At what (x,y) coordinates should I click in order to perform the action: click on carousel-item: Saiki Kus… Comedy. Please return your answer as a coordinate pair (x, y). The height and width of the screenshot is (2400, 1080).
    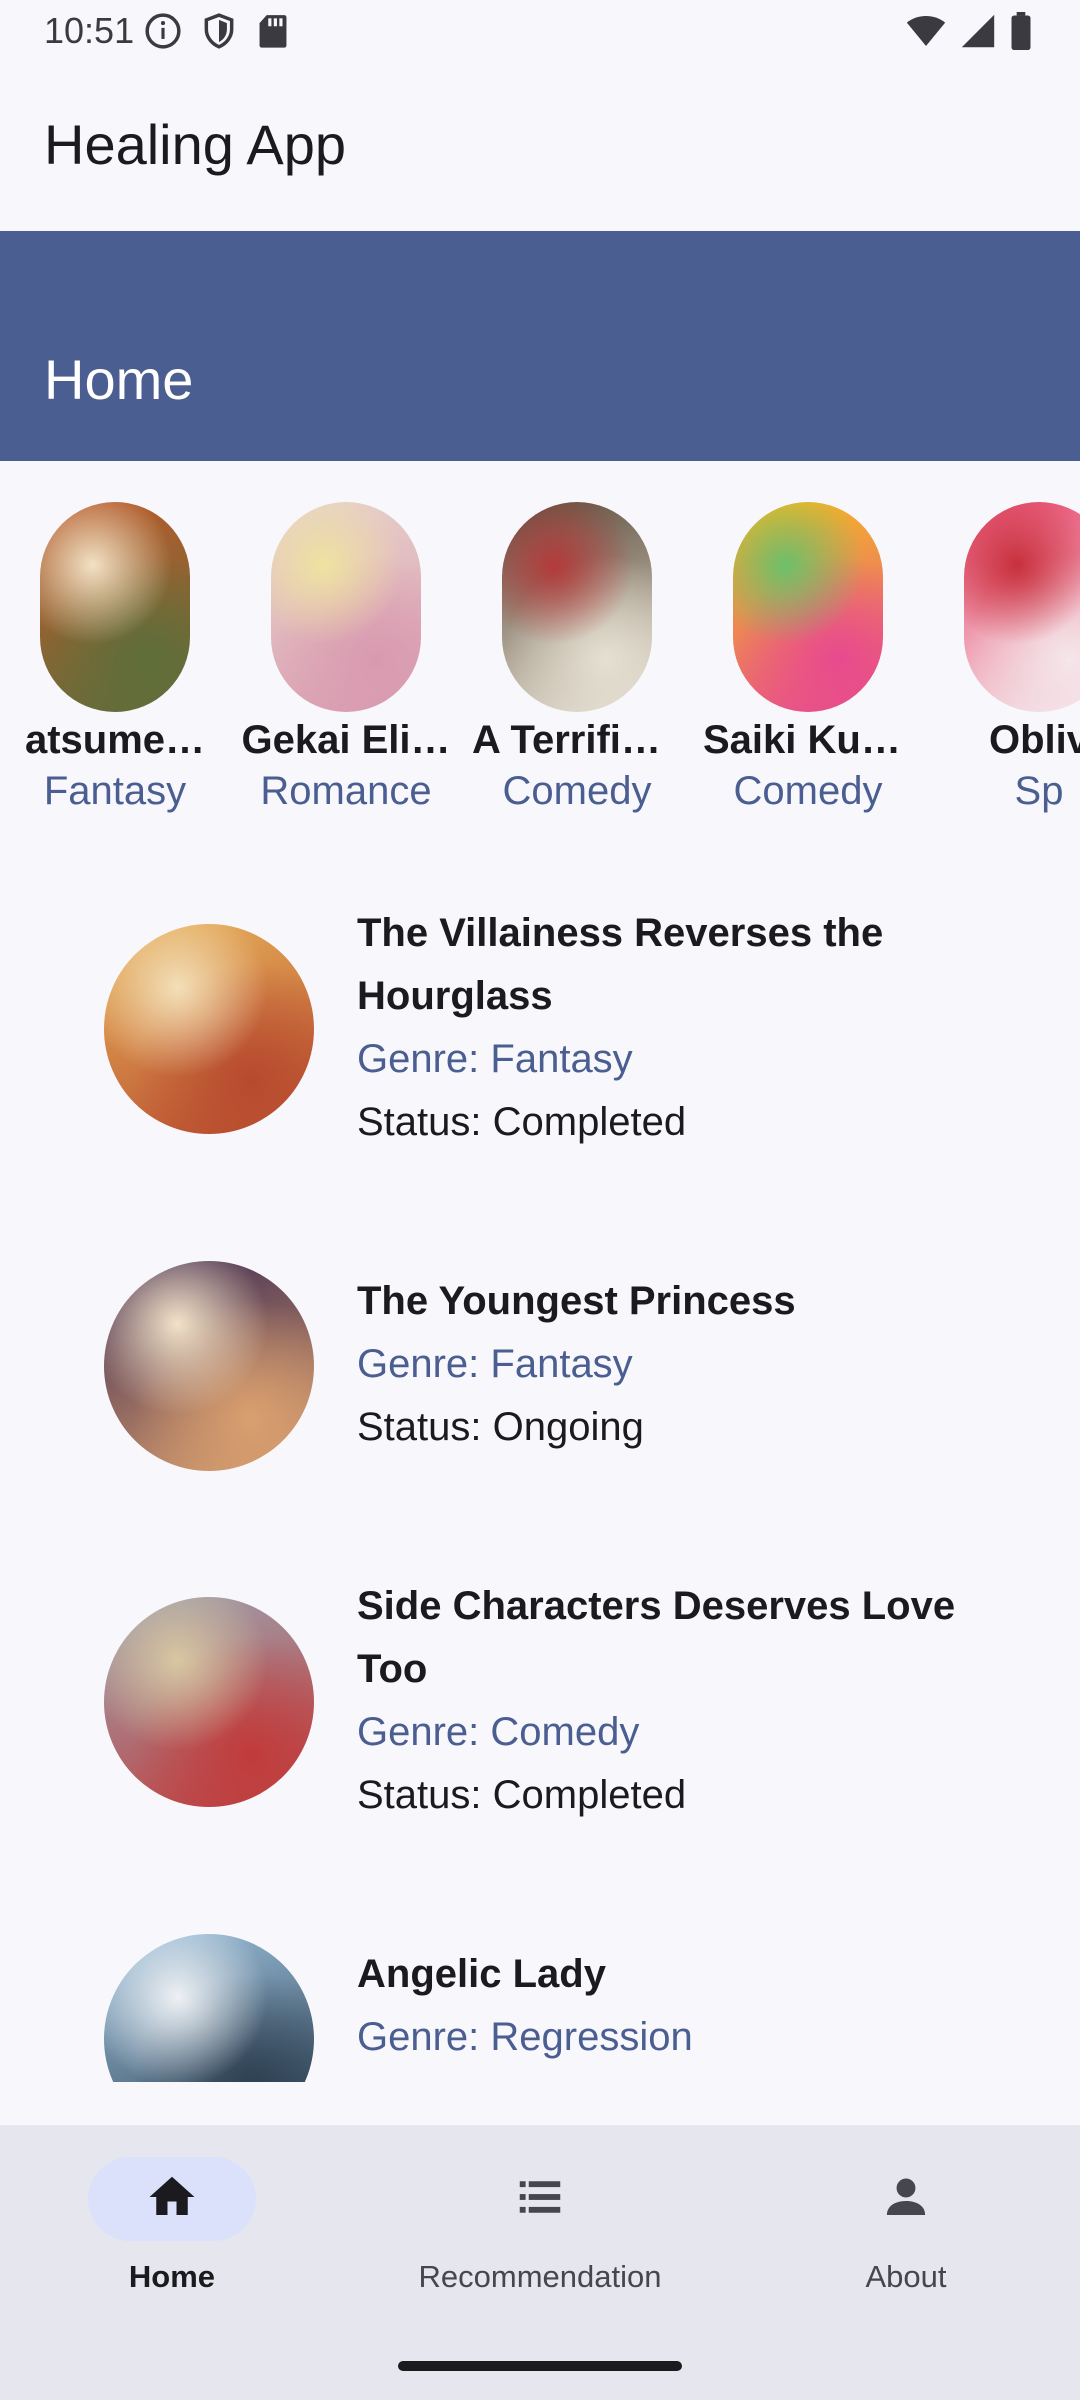
    Looking at the image, I should click on (808, 658).